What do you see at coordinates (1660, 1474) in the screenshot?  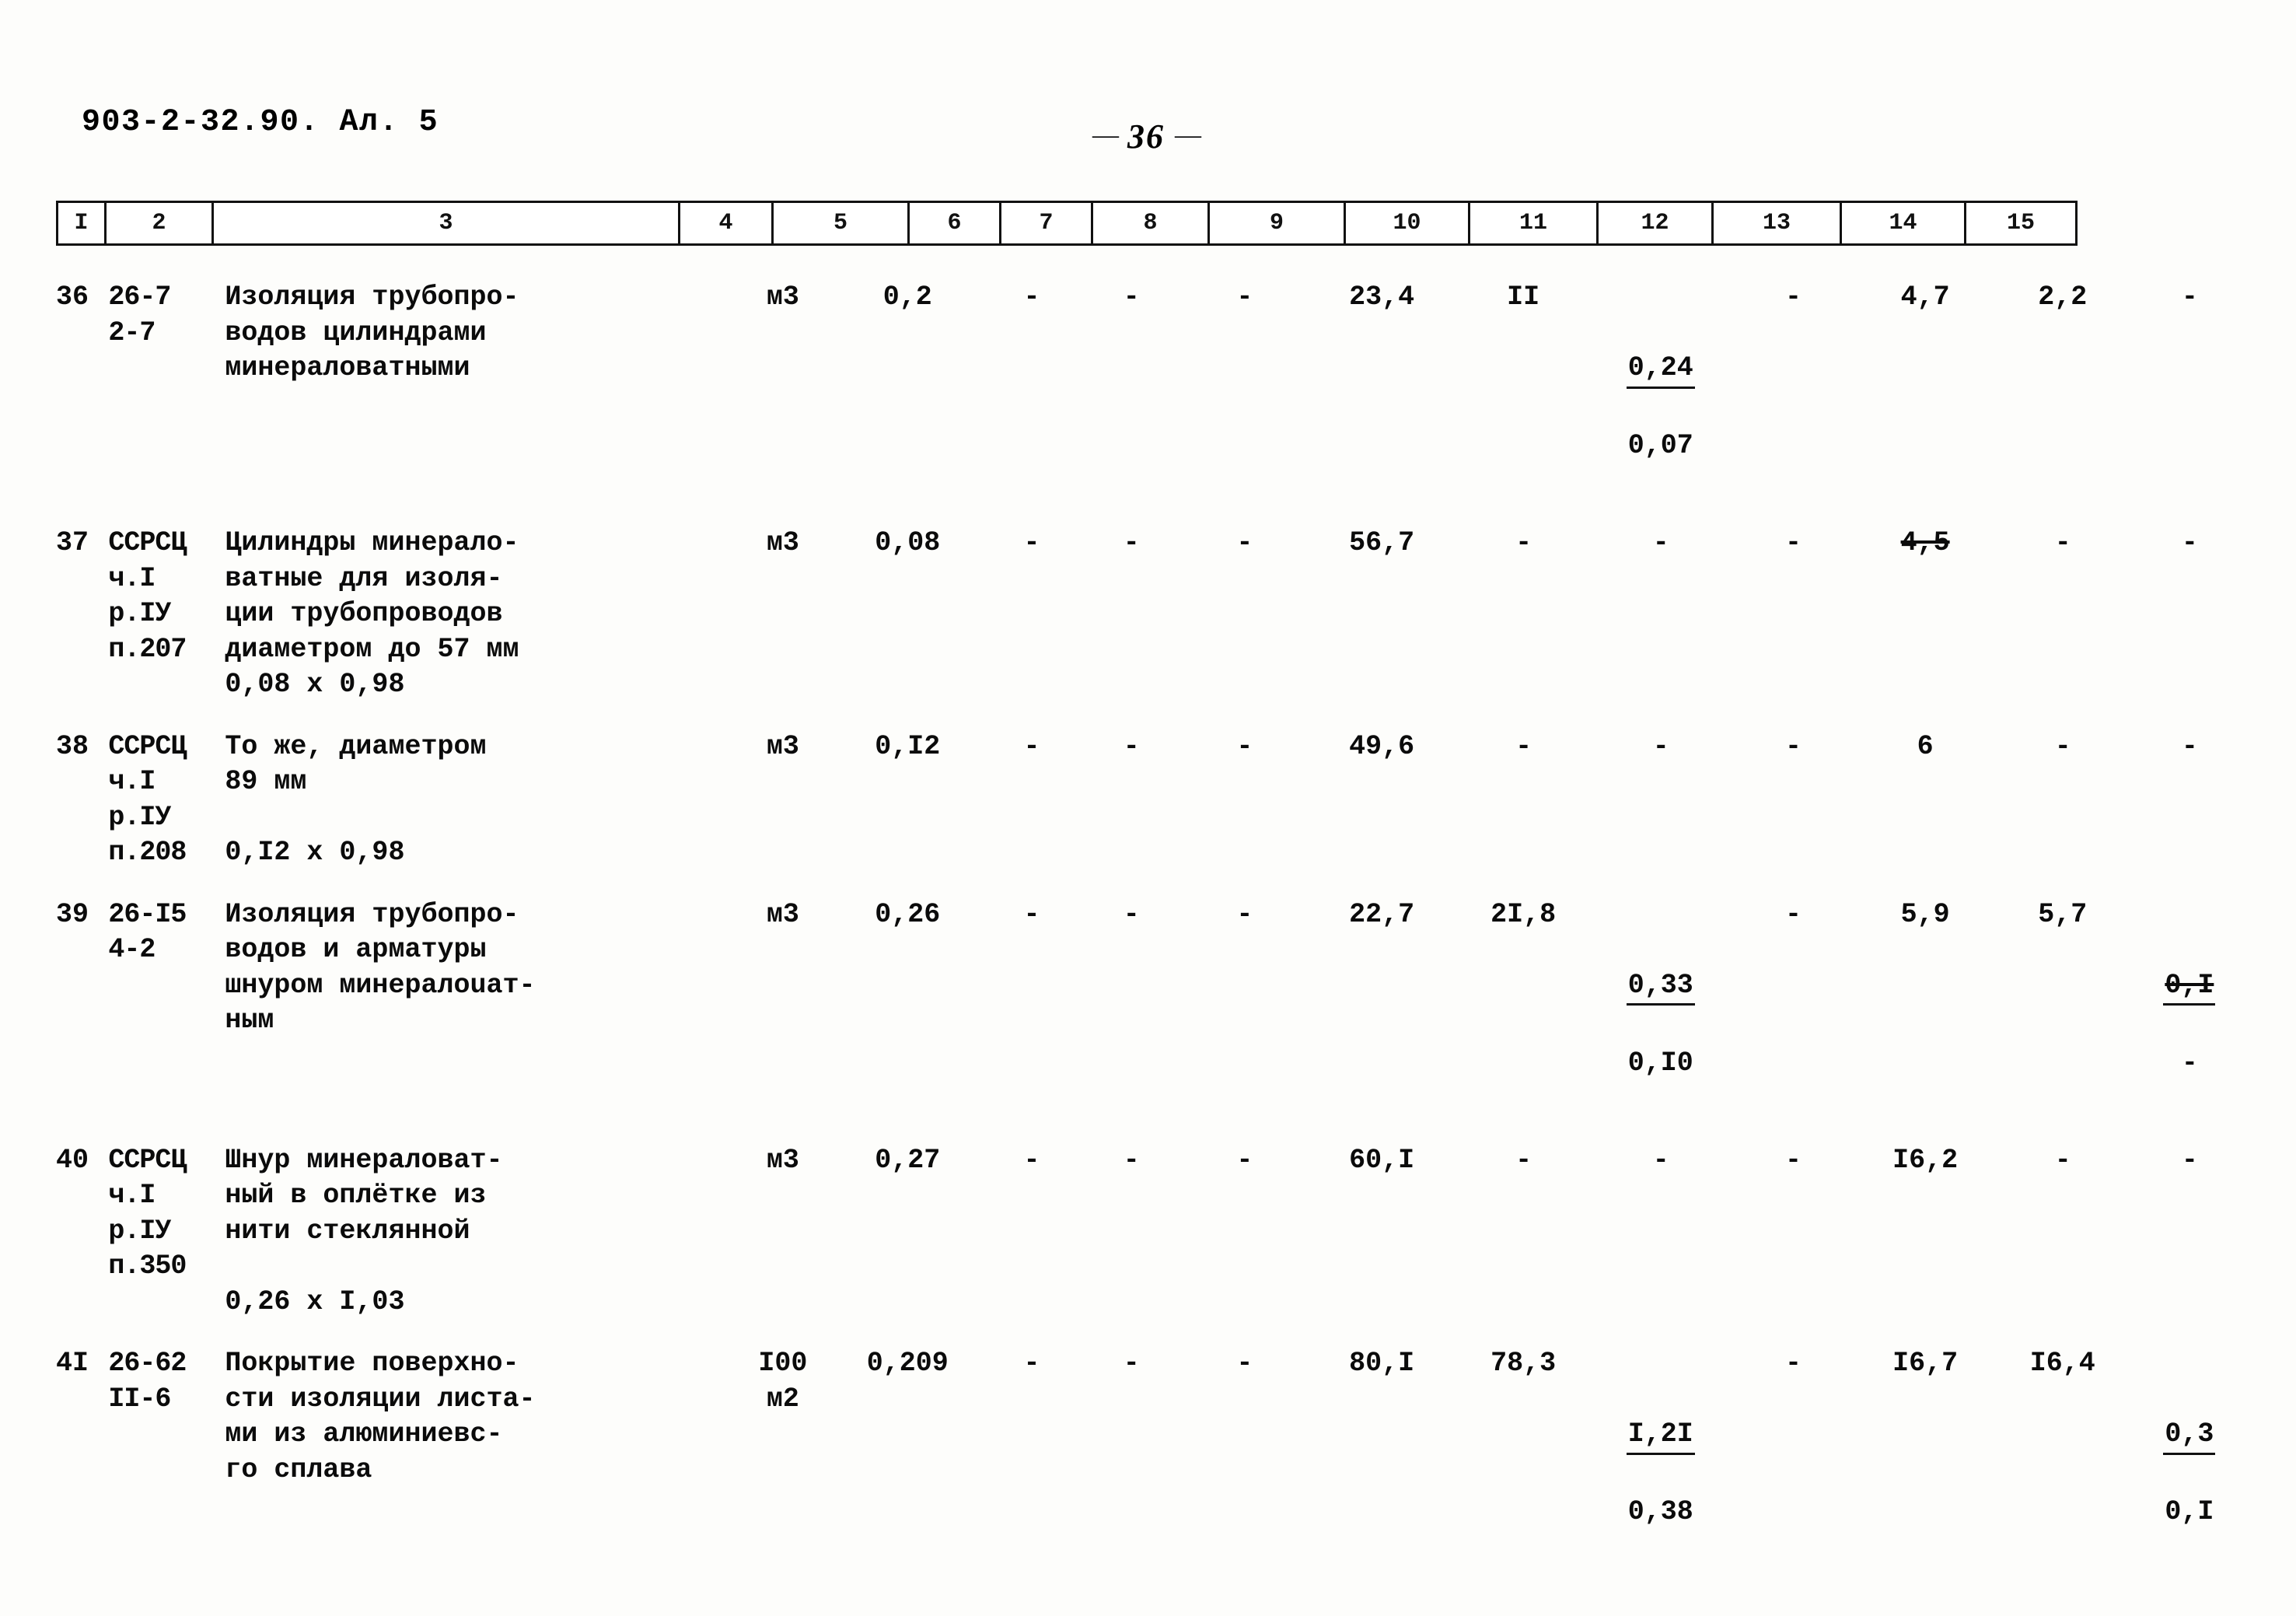 I see `fraction-value: I,2I 0,38` at bounding box center [1660, 1474].